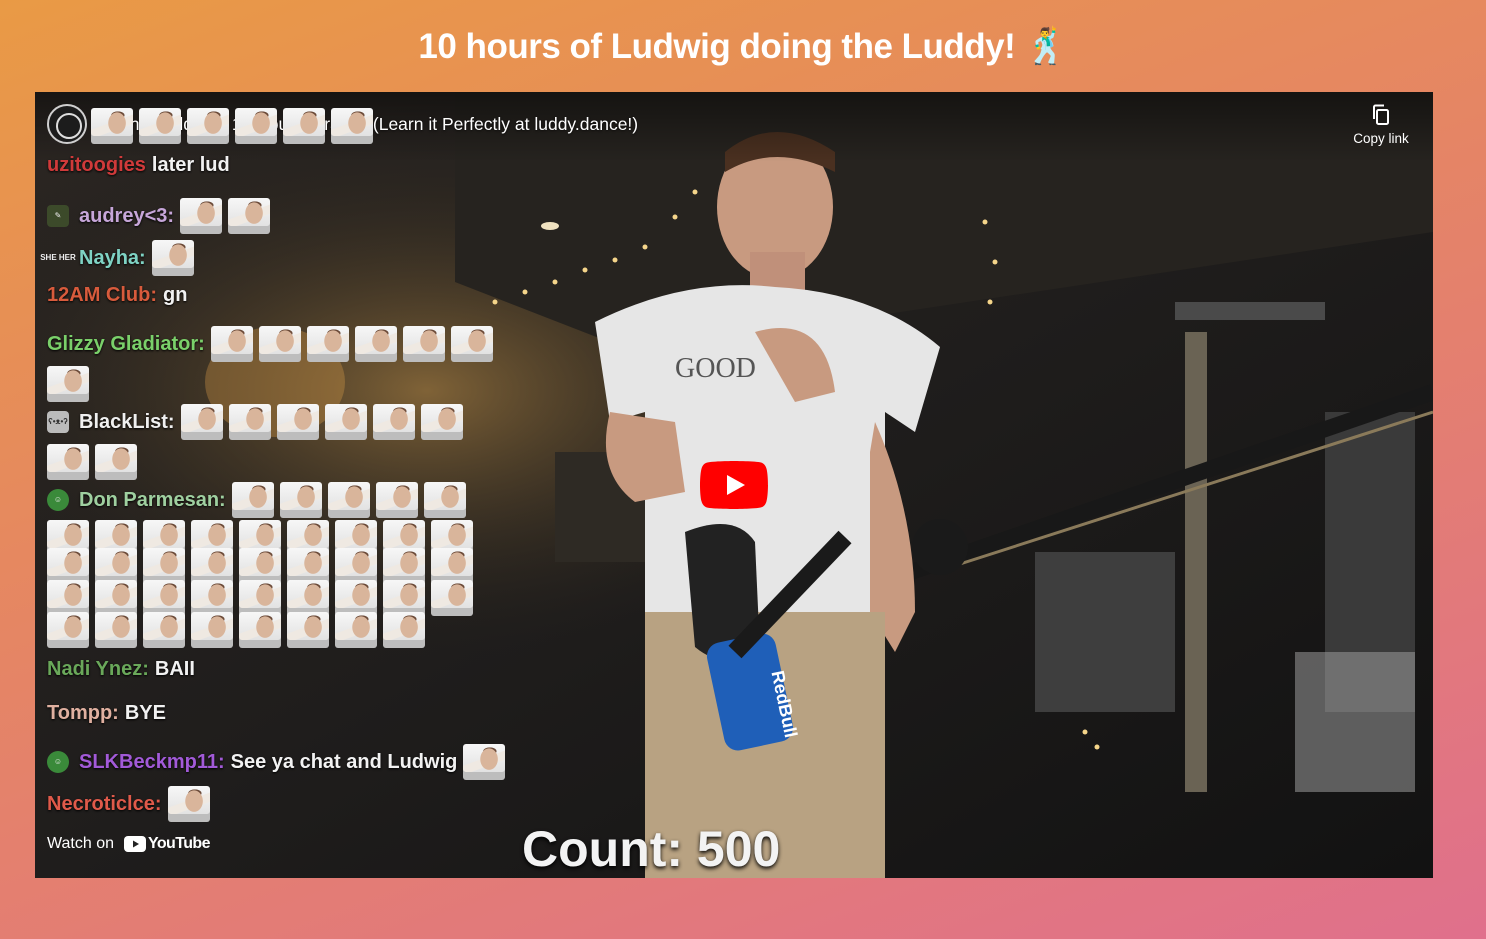  What do you see at coordinates (258, 422) in the screenshot?
I see `chat-message: ʕ•ᴥ•ʔ BlackList:` at bounding box center [258, 422].